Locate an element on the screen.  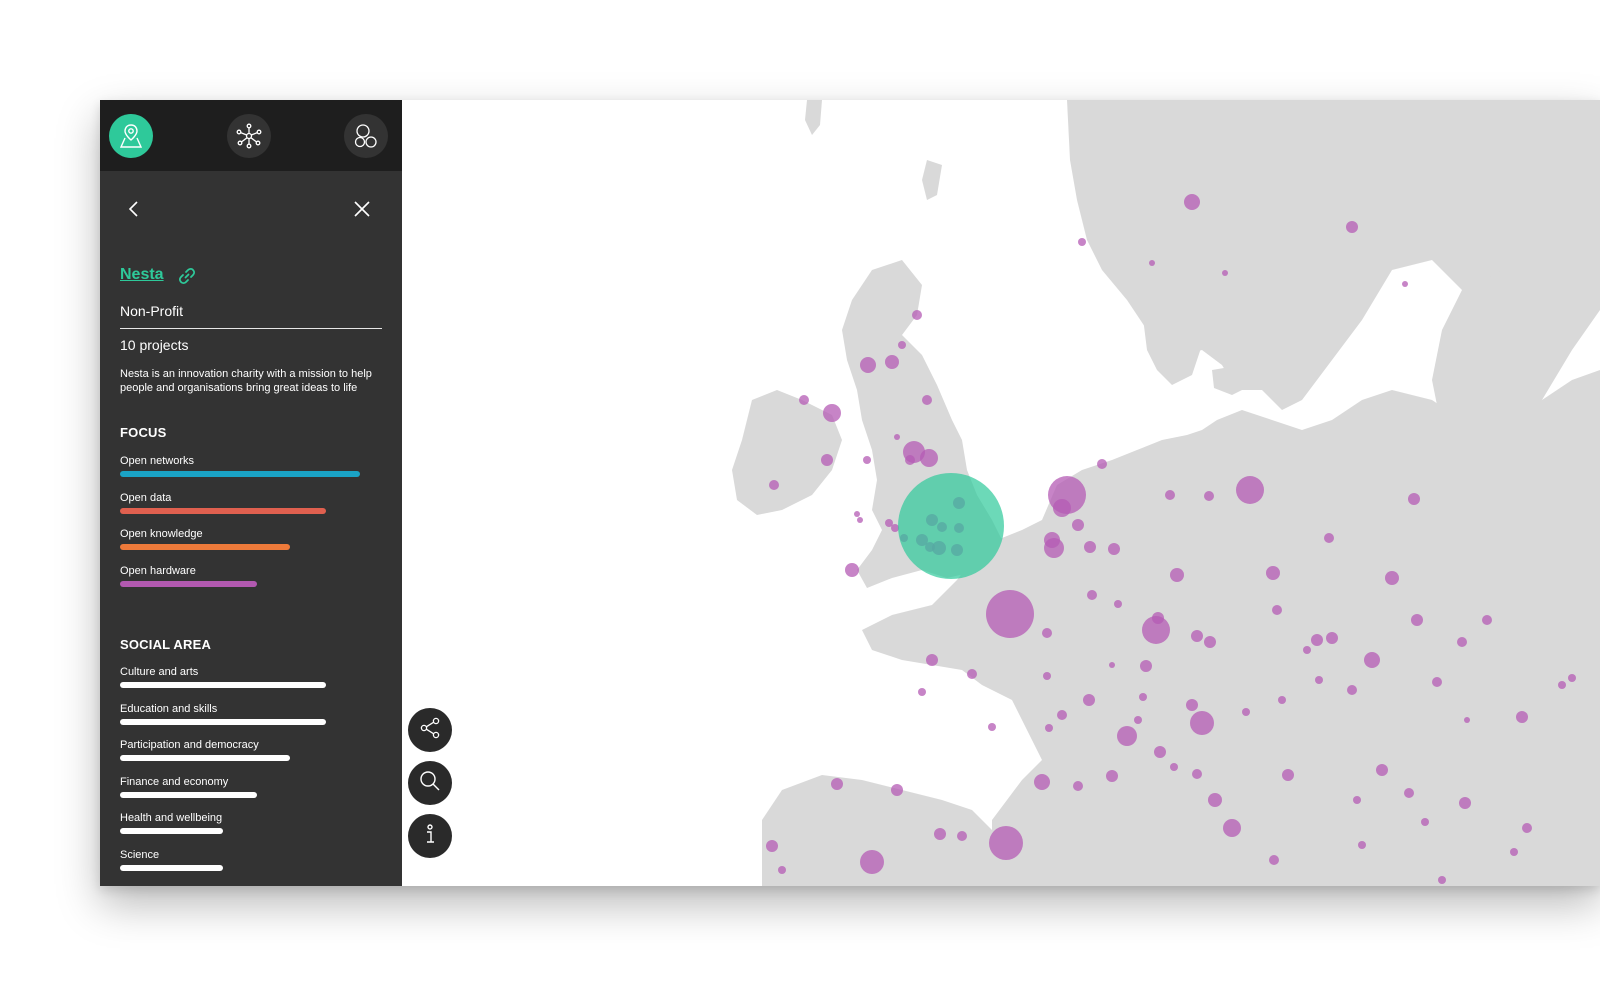
focus-item: Open data is located at coordinates (251, 507).